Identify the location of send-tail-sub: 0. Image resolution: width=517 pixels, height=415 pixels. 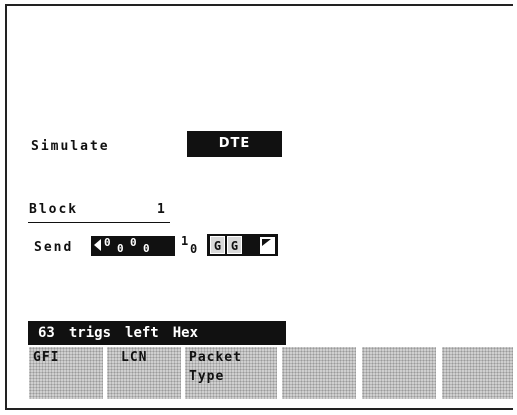
(194, 249).